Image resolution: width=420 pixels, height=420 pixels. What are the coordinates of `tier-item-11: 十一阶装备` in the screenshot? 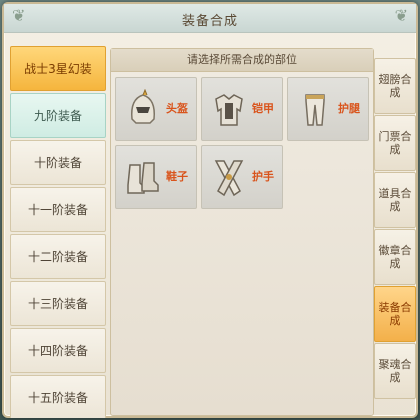 It's located at (58, 209).